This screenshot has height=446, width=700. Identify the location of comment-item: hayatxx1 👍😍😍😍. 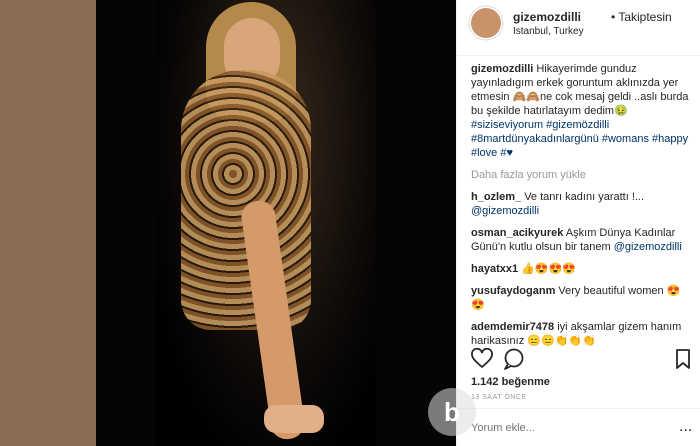
(582, 269).